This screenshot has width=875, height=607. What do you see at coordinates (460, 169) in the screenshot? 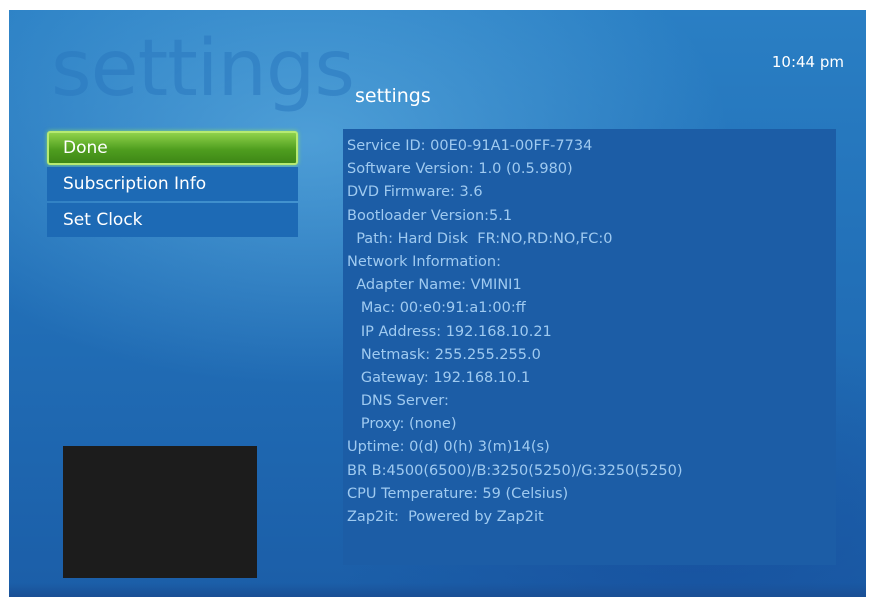
I see `info-software-version: Software Version: 1.0 (0.5.980)` at bounding box center [460, 169].